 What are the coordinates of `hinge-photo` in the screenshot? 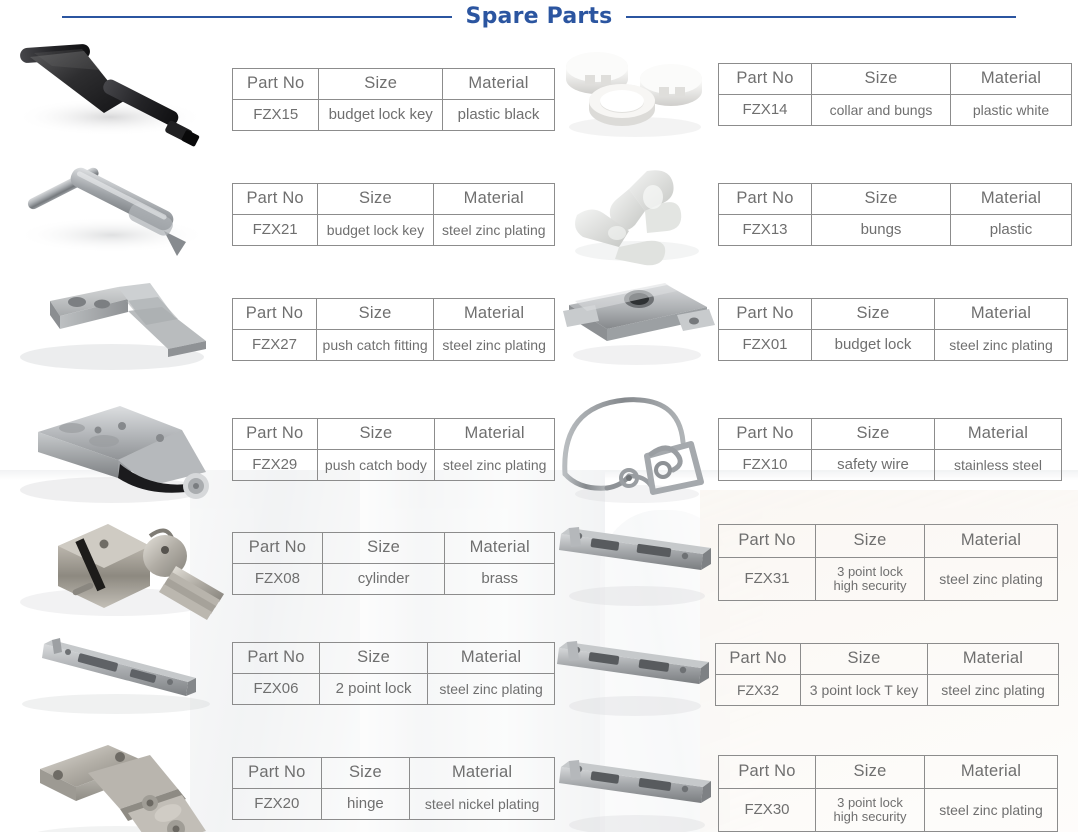 It's located at (116, 778).